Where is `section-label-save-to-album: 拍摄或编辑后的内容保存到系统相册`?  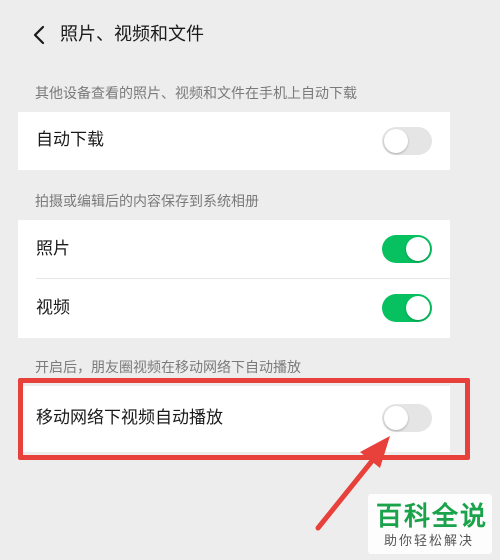
section-label-save-to-album: 拍摄或编辑后的内容保存到系统相册 is located at coordinates (147, 202).